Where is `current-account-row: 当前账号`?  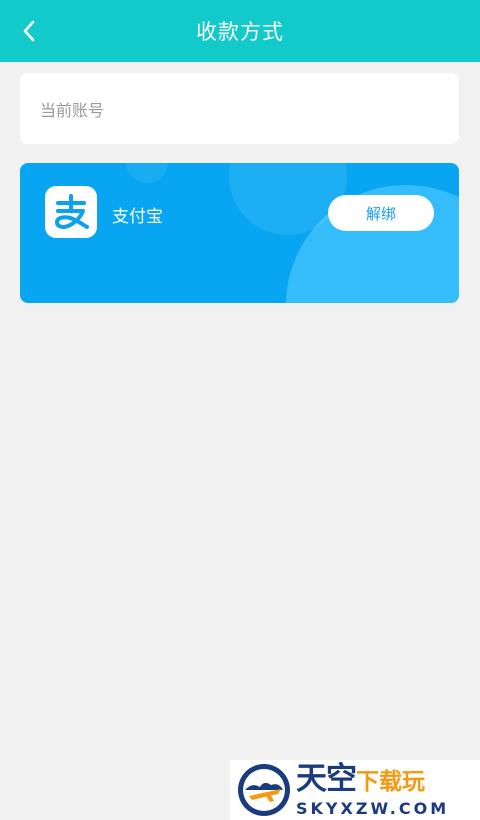
current-account-row: 当前账号 is located at coordinates (239, 108).